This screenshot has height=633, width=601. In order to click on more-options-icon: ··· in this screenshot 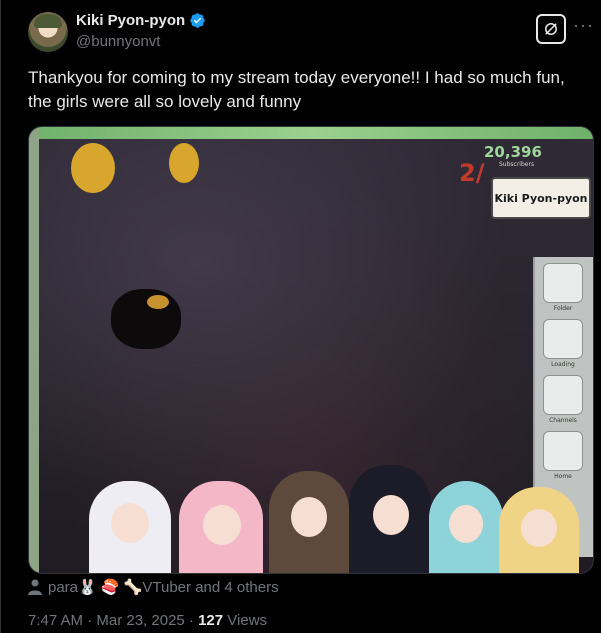, I will do `click(583, 25)`.